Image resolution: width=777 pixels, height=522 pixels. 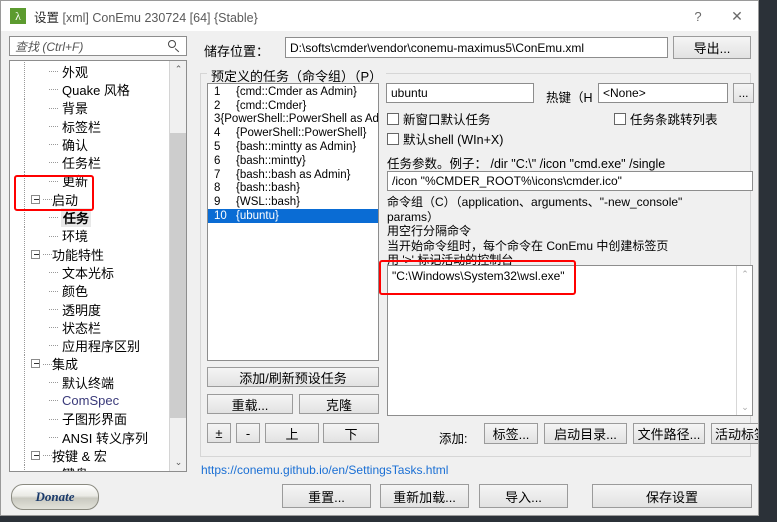 What do you see at coordinates (55, 497) in the screenshot?
I see `donate-button: Donate` at bounding box center [55, 497].